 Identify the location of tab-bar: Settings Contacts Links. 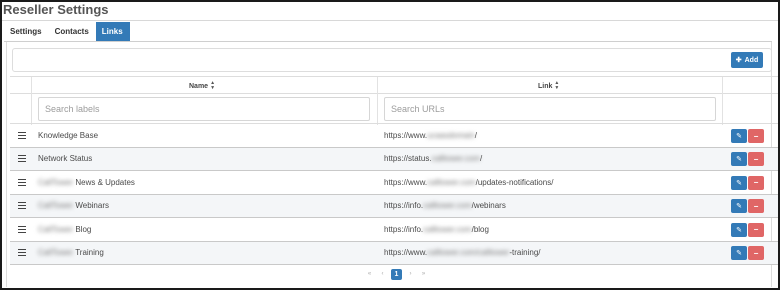
(67, 31).